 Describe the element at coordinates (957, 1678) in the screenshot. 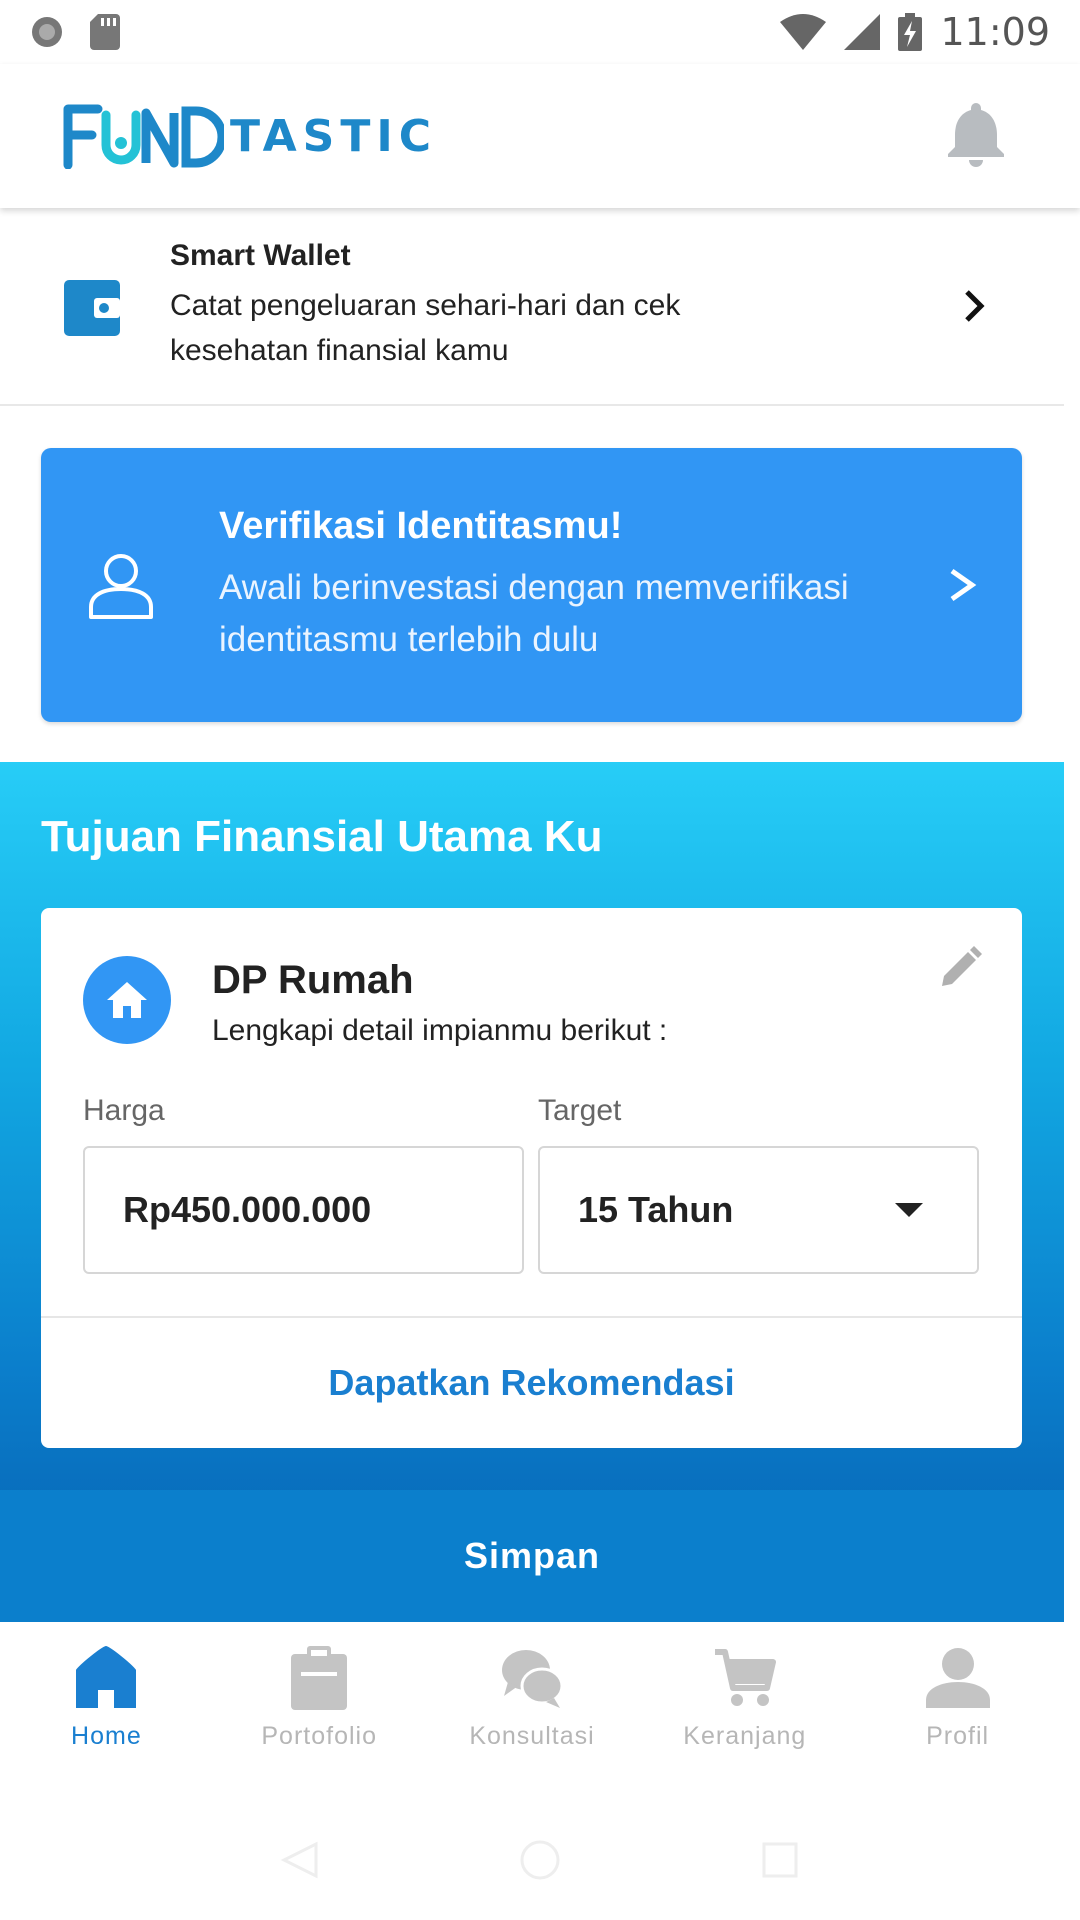

I see `profile-icon` at that location.